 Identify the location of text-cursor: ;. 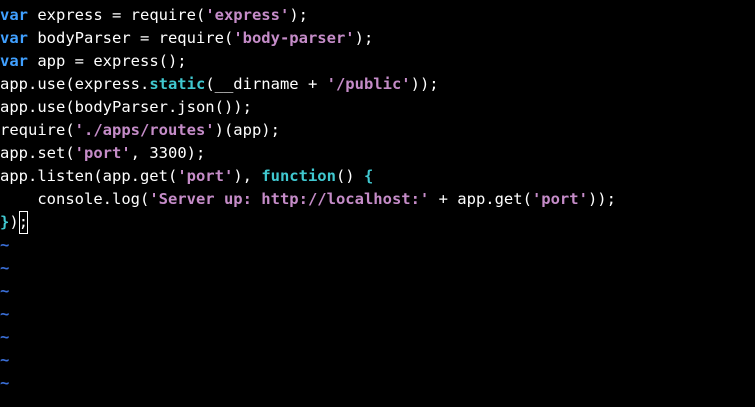
(23, 222).